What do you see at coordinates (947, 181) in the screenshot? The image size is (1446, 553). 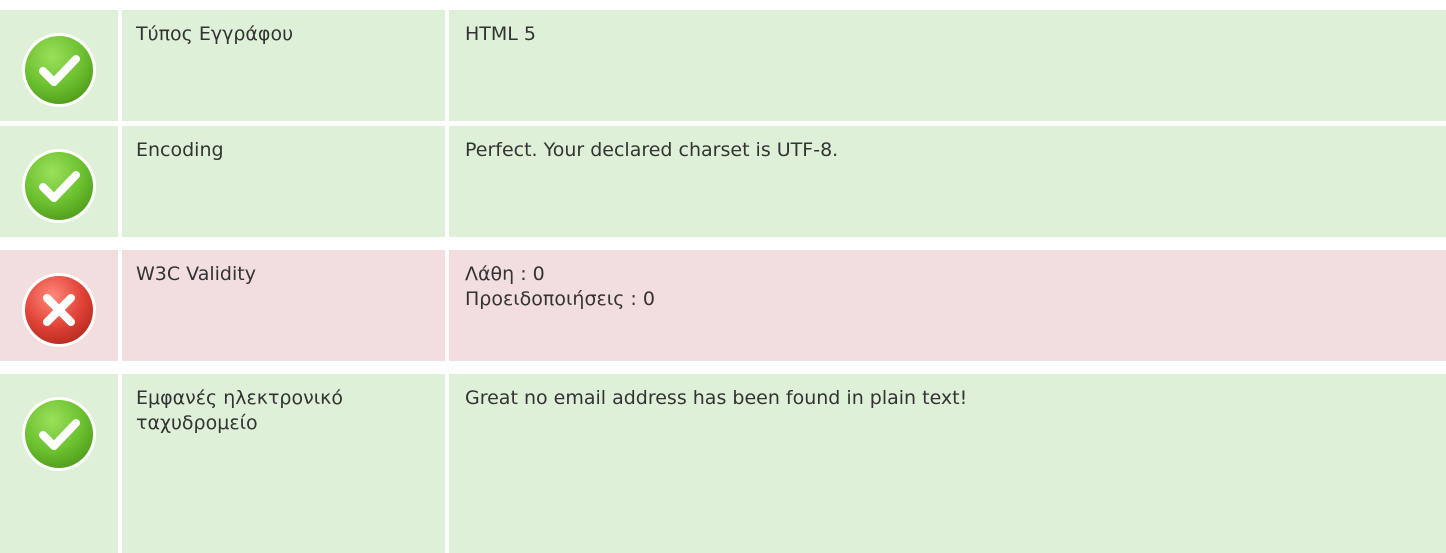 I see `row-value-cell: Perfect. Your declared charset is UTF-8.` at bounding box center [947, 181].